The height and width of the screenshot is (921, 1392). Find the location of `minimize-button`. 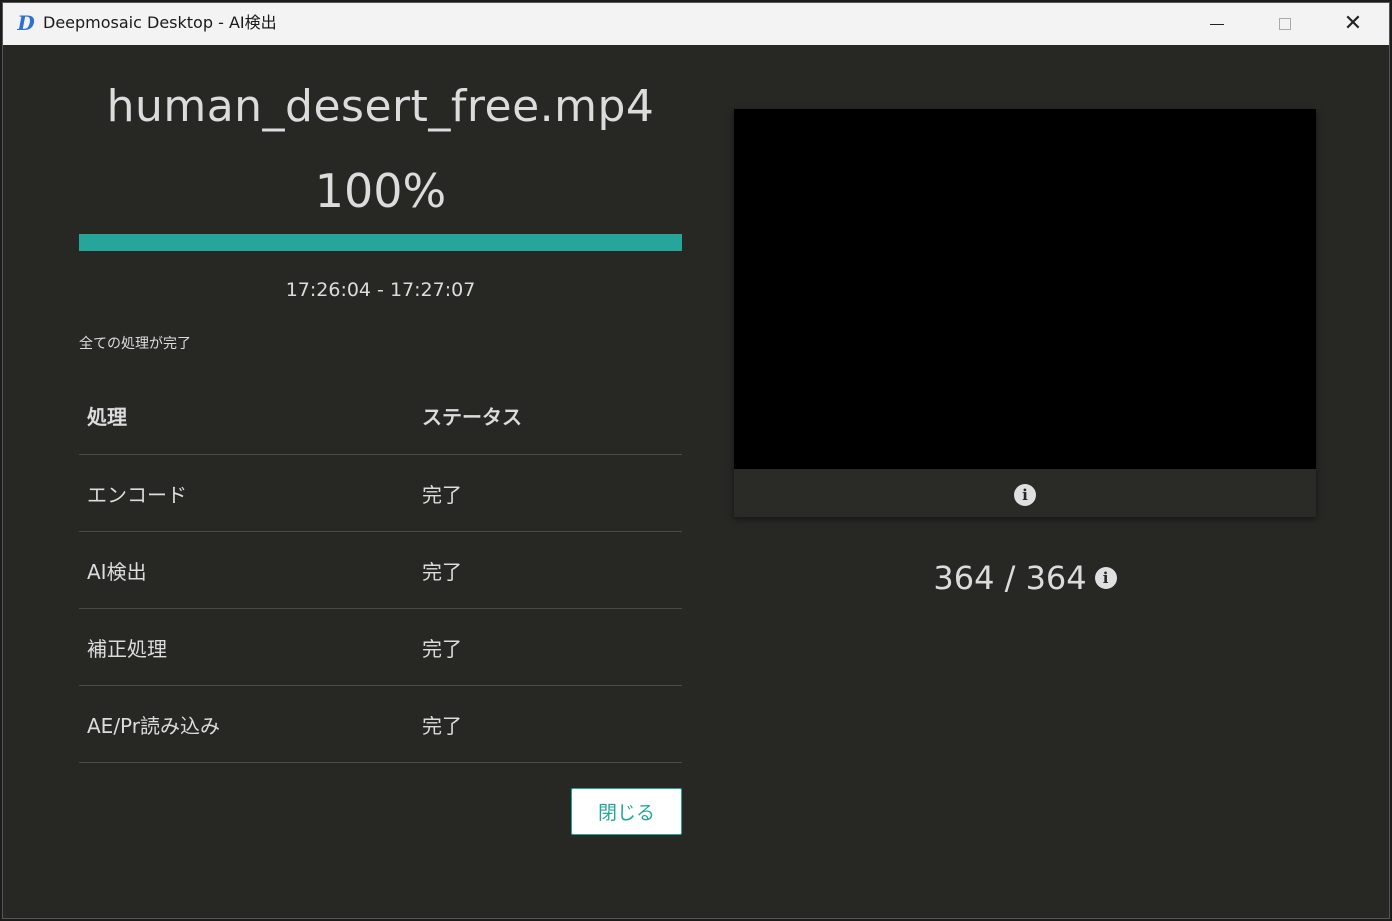

minimize-button is located at coordinates (1217, 24).